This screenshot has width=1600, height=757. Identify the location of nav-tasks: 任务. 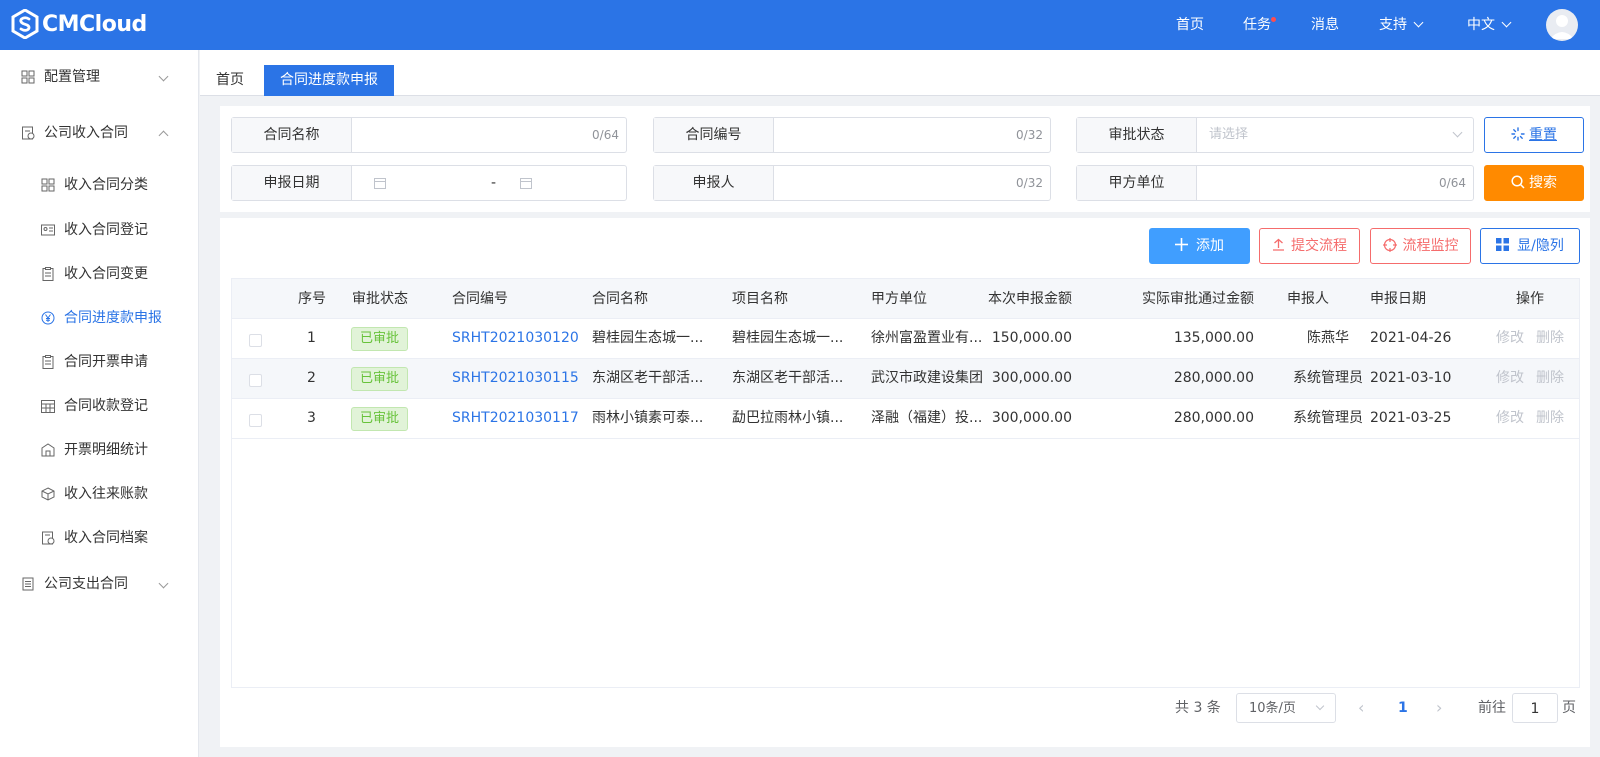
(1259, 25).